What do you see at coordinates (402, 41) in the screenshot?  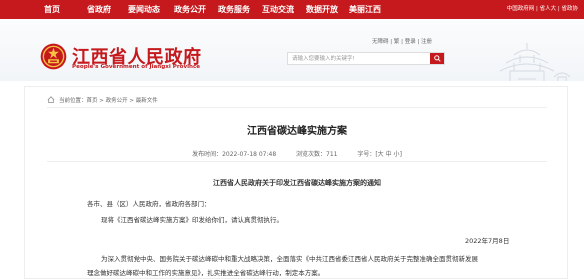 I see `accessibility-links: 无障碍 | 繁 | 登录 | 注册` at bounding box center [402, 41].